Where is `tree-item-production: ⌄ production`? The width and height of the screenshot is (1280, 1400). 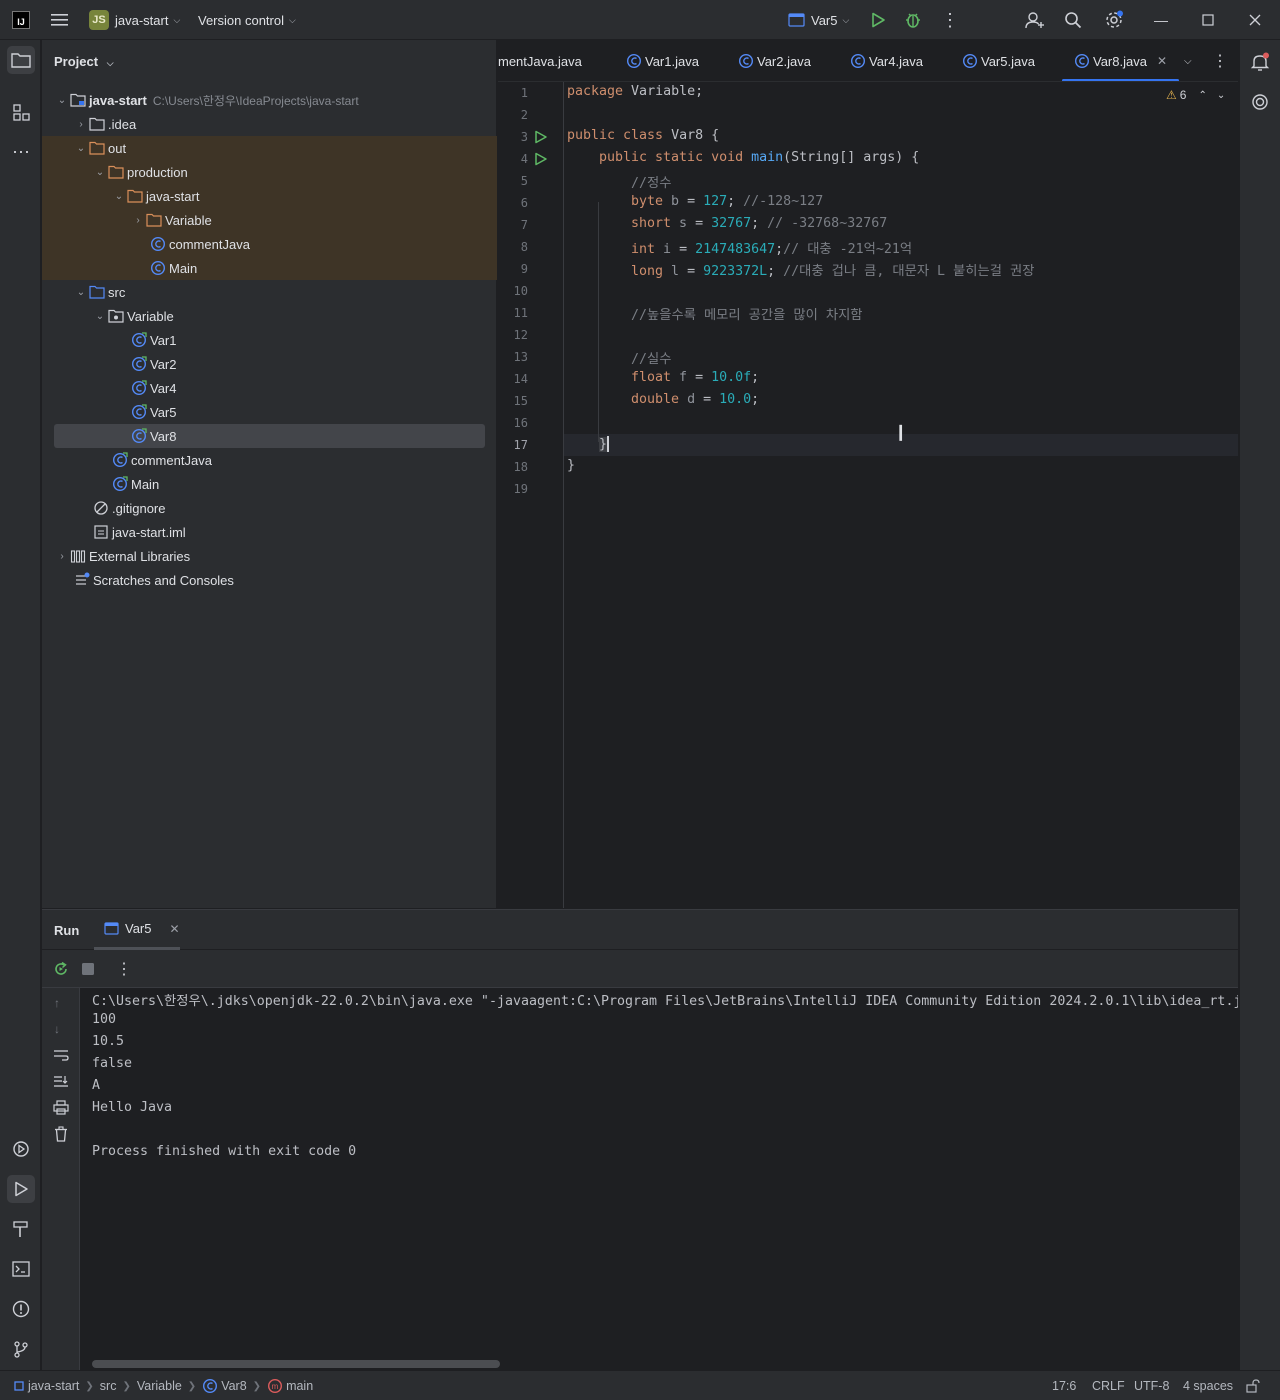 tree-item-production: ⌄ production is located at coordinates (269, 172).